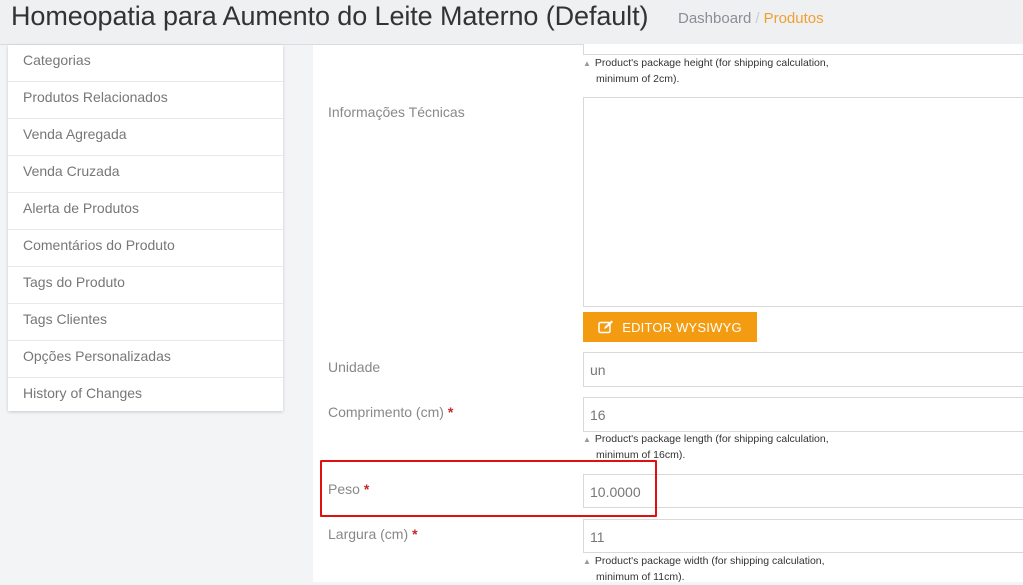 The image size is (1023, 585). Describe the element at coordinates (145, 100) in the screenshot. I see `sidebar-item-produtos-relacionados: Produtos Relacionados` at that location.